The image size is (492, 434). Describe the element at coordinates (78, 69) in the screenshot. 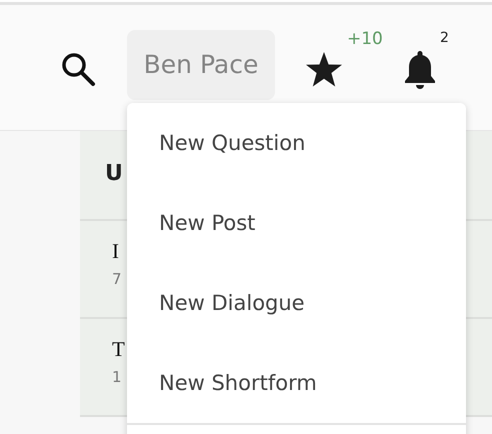

I see `search-icon` at that location.